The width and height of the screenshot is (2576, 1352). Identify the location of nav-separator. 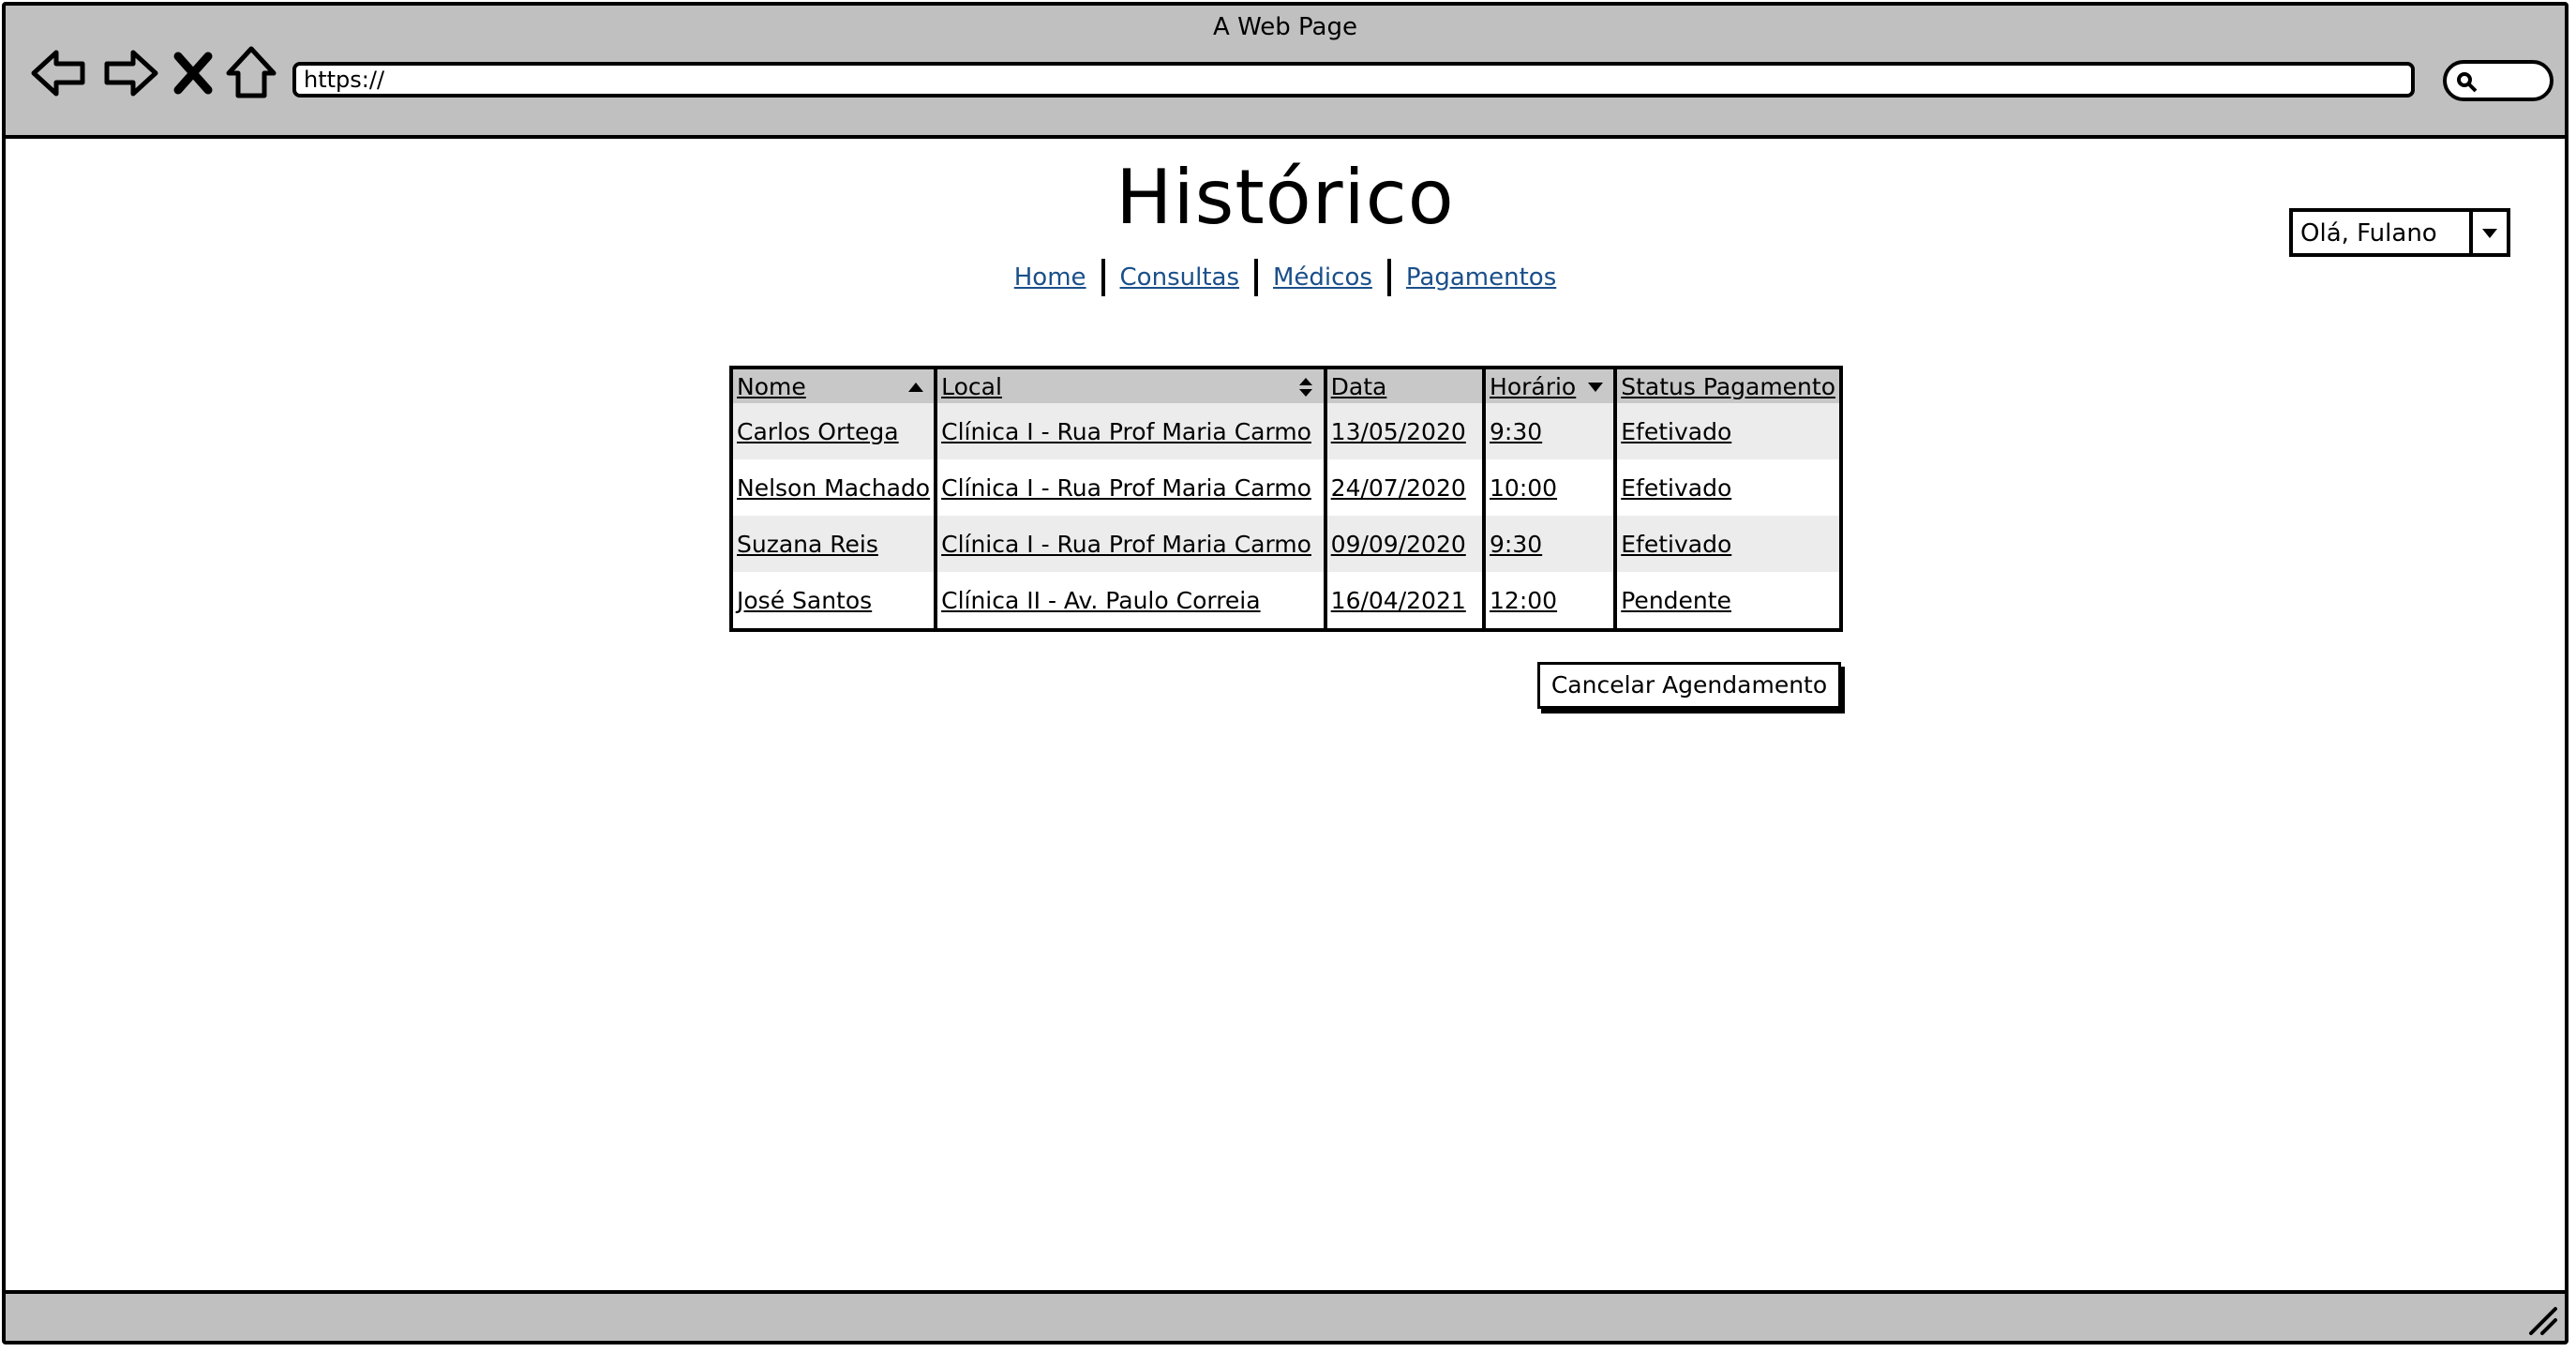
(1103, 277).